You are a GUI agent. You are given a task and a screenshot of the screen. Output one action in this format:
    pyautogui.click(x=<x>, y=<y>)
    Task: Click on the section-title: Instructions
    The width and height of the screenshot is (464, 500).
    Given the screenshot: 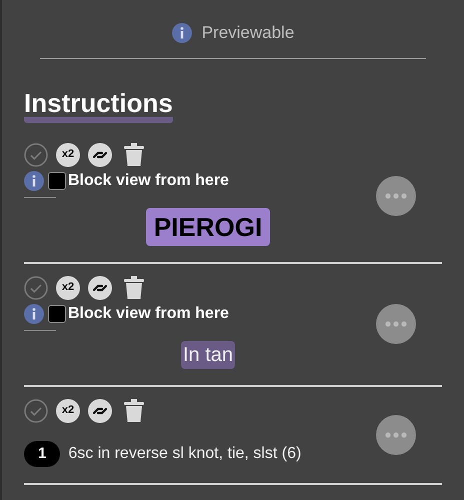 What is the action you would take?
    pyautogui.click(x=98, y=105)
    